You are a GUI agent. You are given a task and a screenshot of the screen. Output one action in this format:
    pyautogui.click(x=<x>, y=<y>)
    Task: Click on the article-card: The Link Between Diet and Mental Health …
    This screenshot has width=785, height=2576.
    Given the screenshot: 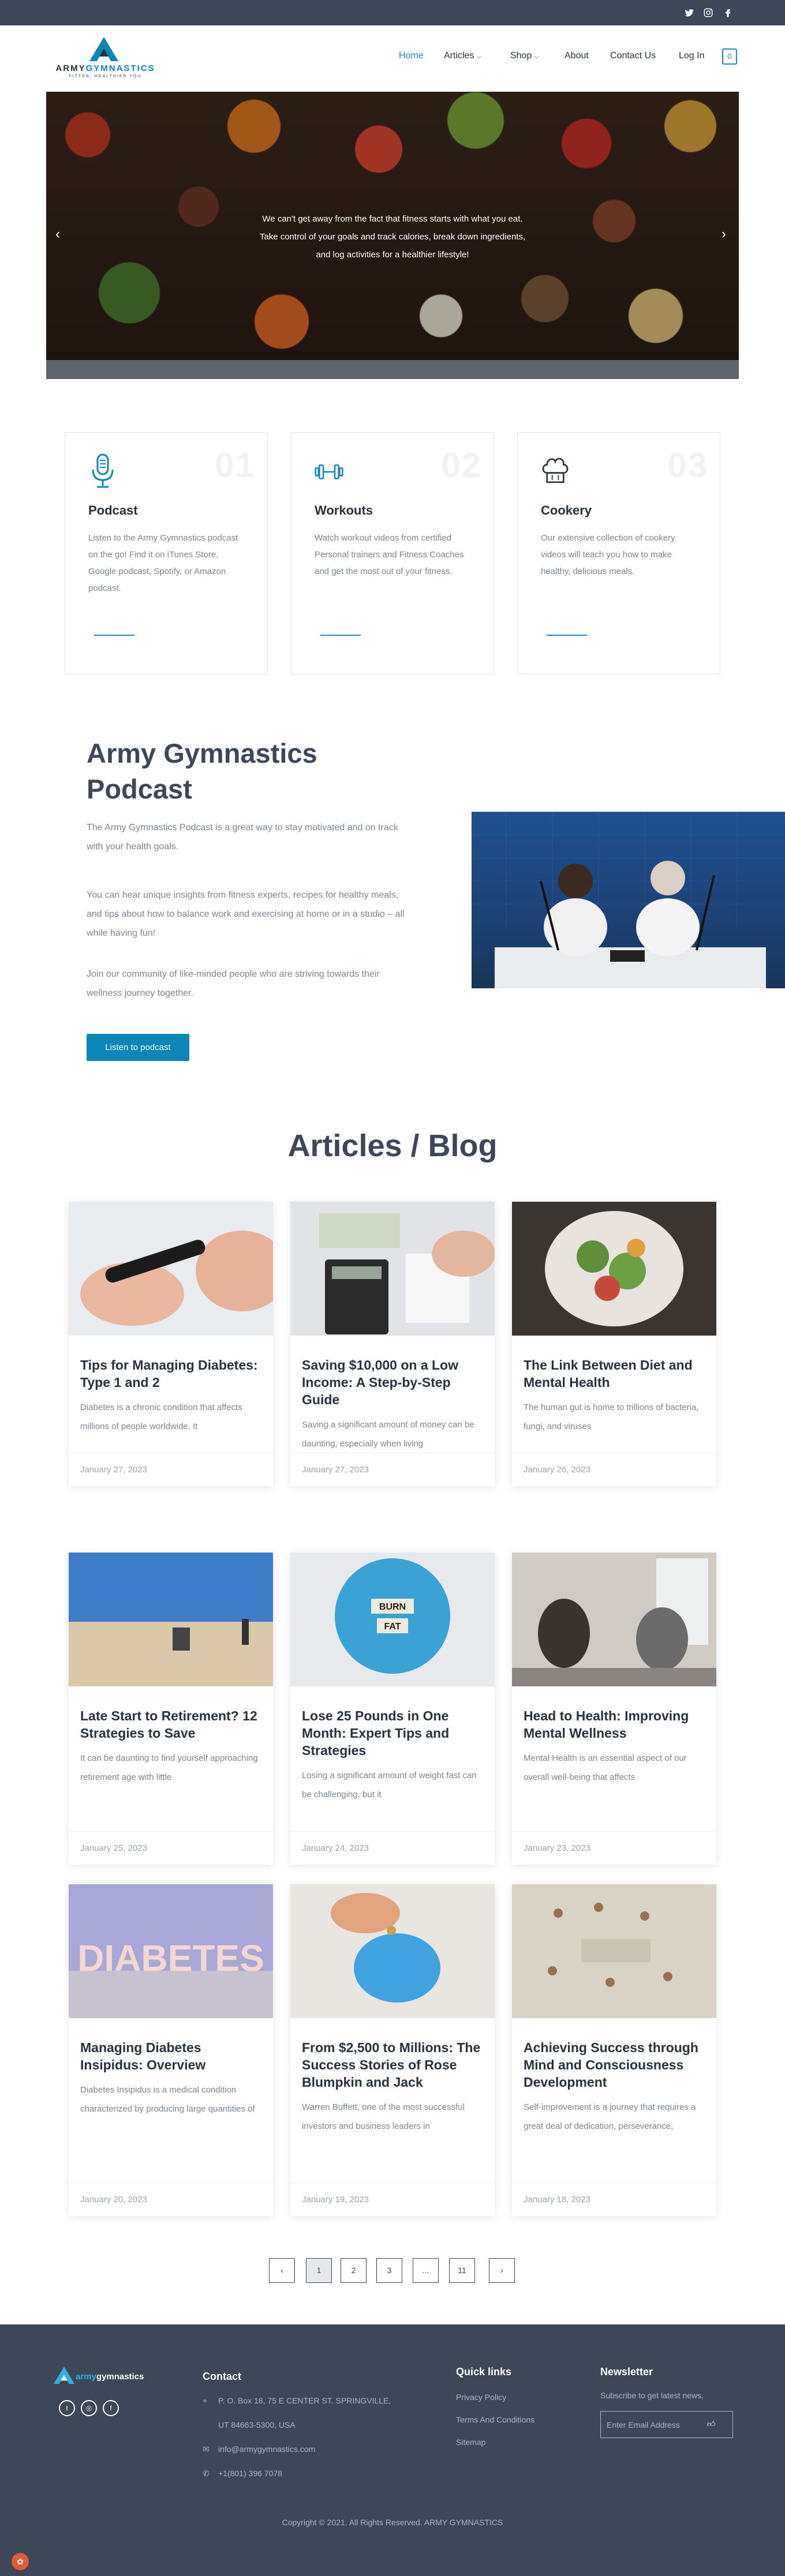 What is the action you would take?
    pyautogui.click(x=614, y=1344)
    